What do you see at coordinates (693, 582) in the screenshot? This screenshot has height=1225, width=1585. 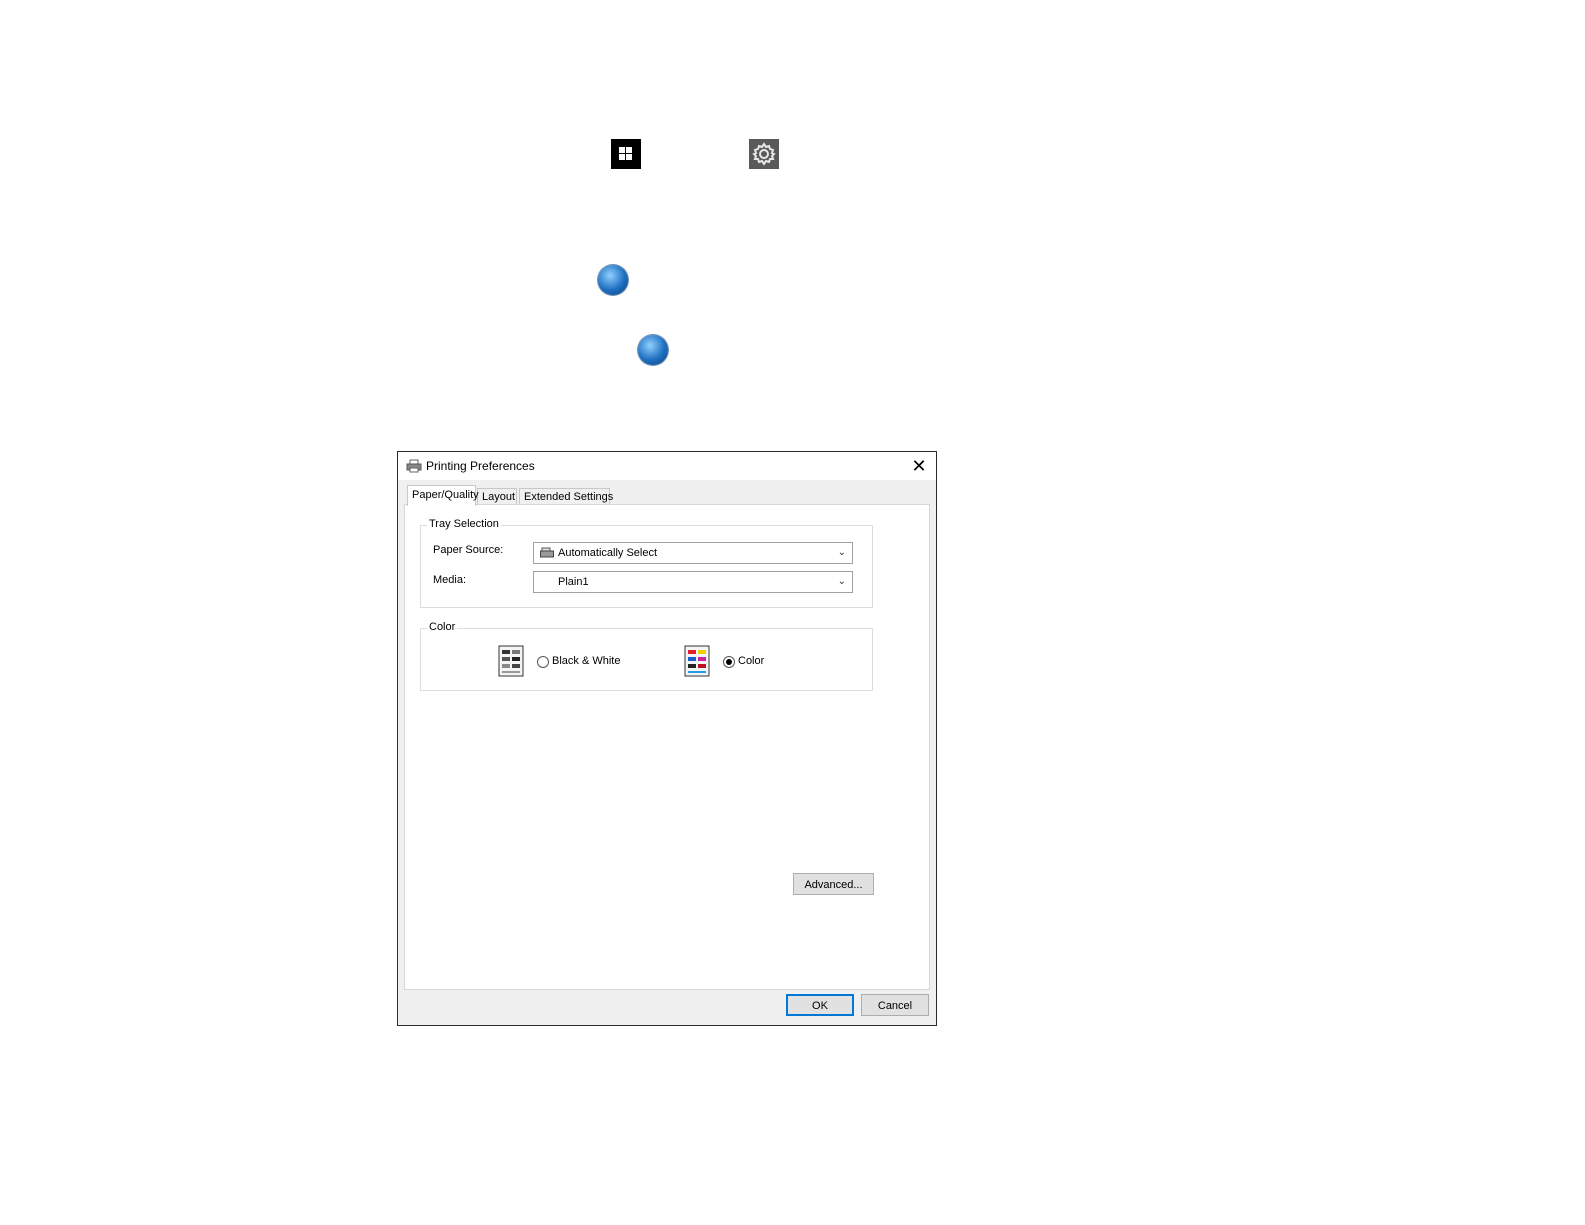 I see `media-select: Plain1 ⌄` at bounding box center [693, 582].